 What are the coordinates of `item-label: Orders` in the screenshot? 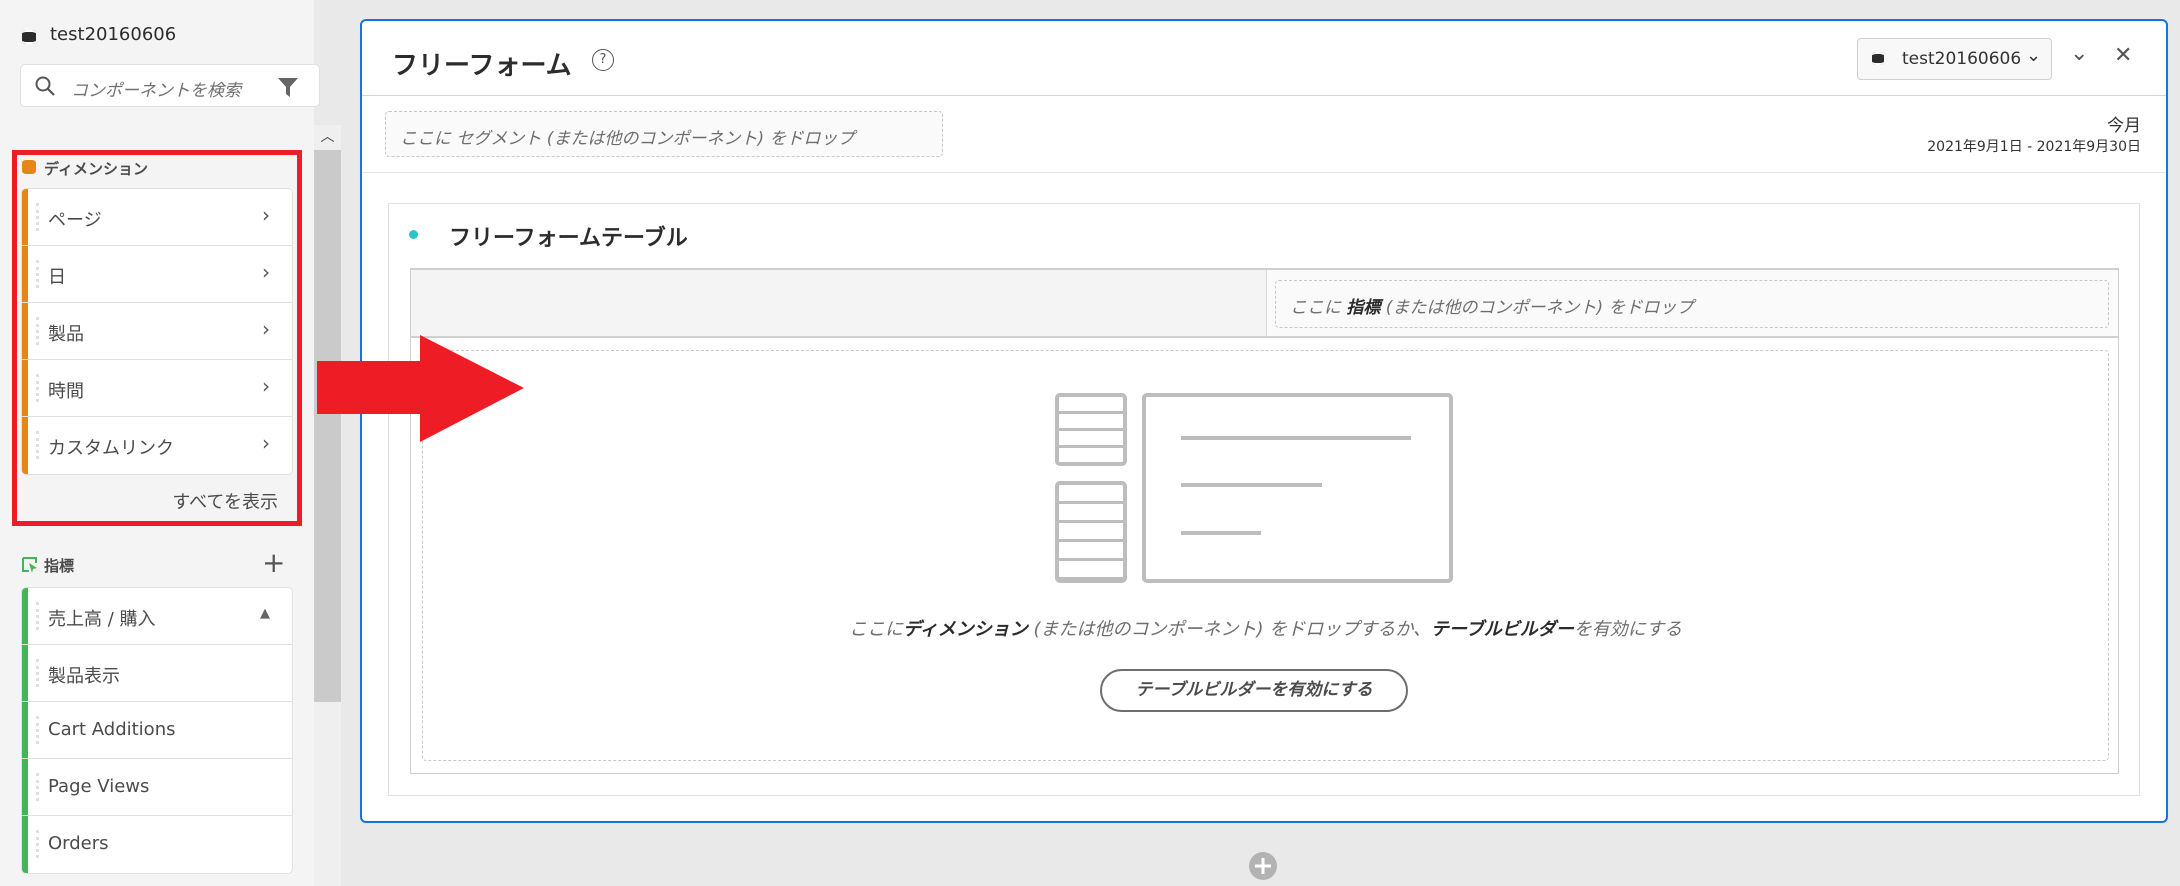 It's located at (78, 843).